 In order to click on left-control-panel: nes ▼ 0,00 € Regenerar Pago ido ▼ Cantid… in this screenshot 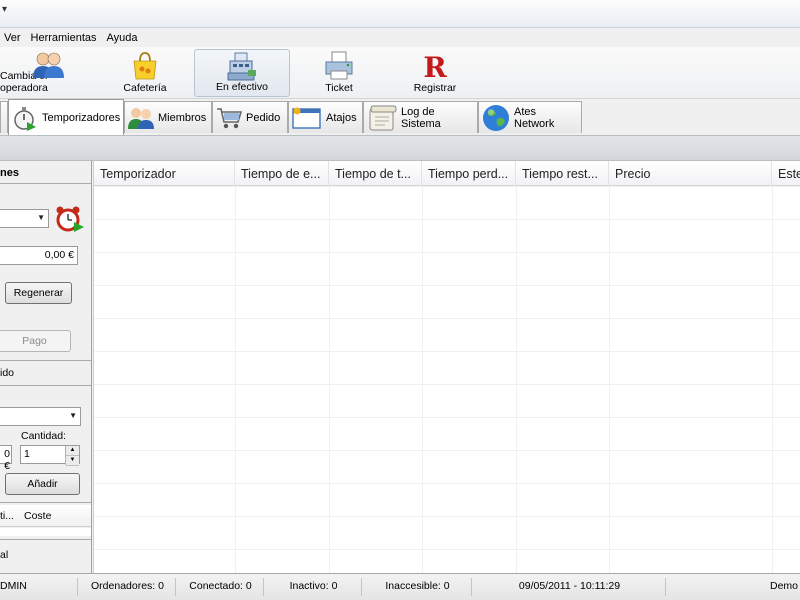, I will do `click(46, 367)`.